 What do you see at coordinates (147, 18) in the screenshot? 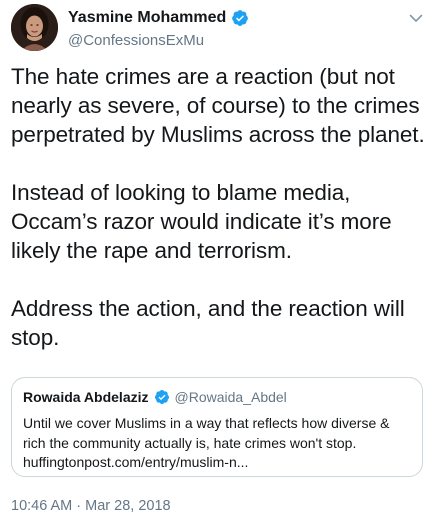
I see `author-display-name: Yasmine Mohammed` at bounding box center [147, 18].